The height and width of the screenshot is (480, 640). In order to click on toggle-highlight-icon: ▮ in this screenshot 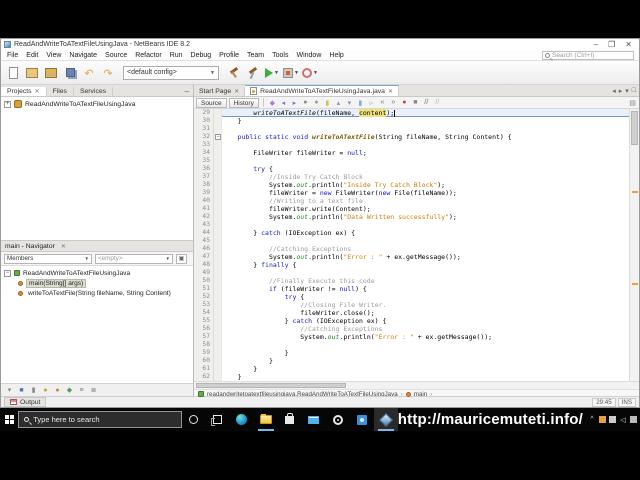, I will do `click(327, 102)`.